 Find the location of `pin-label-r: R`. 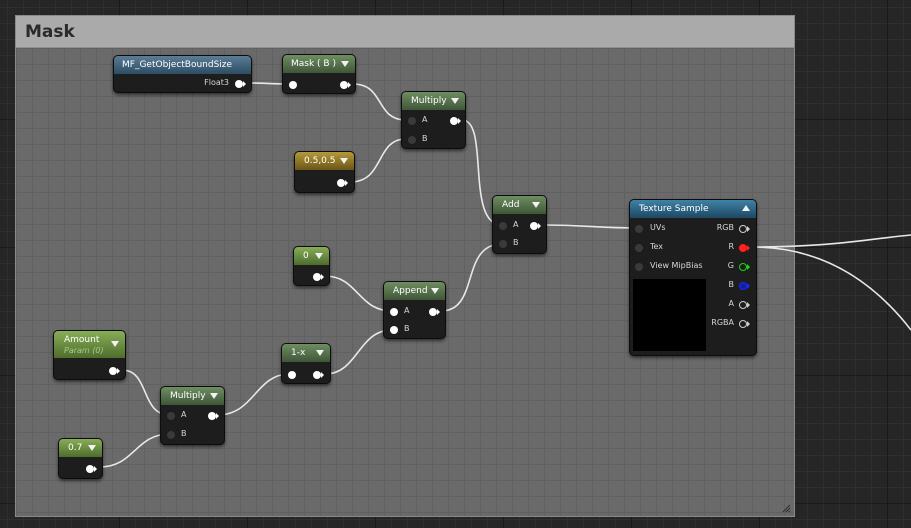

pin-label-r: R is located at coordinates (731, 246).